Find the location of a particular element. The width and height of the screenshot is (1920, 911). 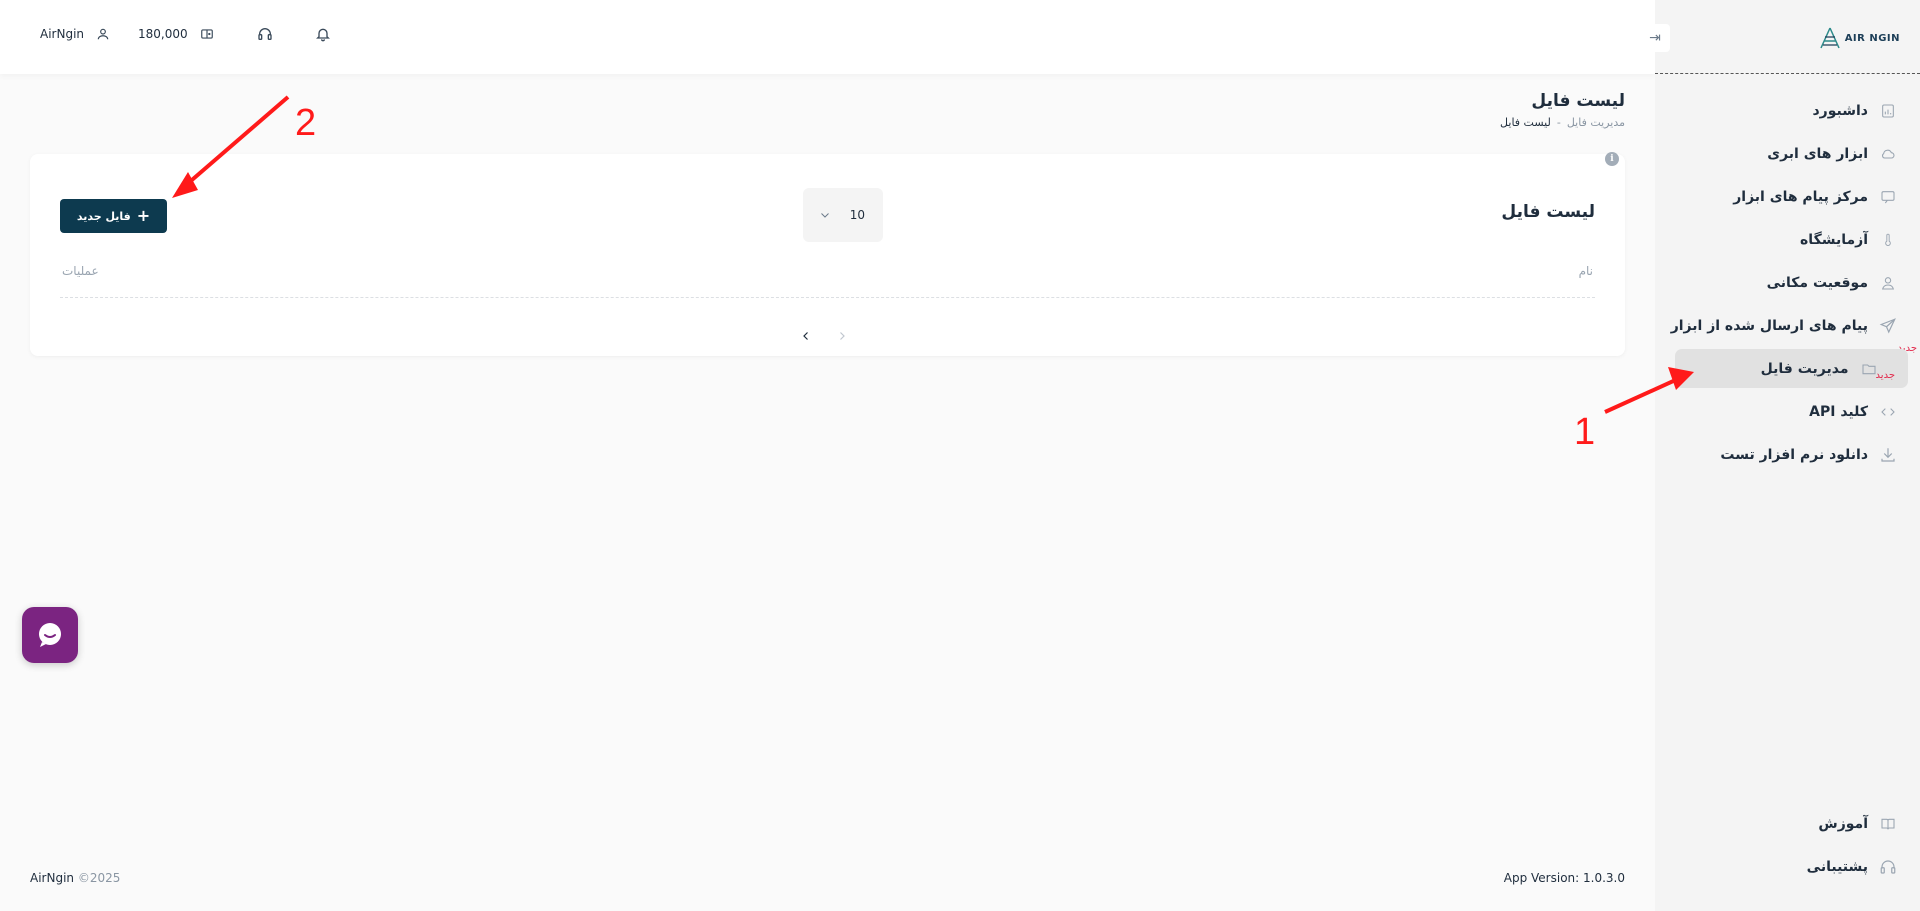

page-size-value: 10 is located at coordinates (857, 215).